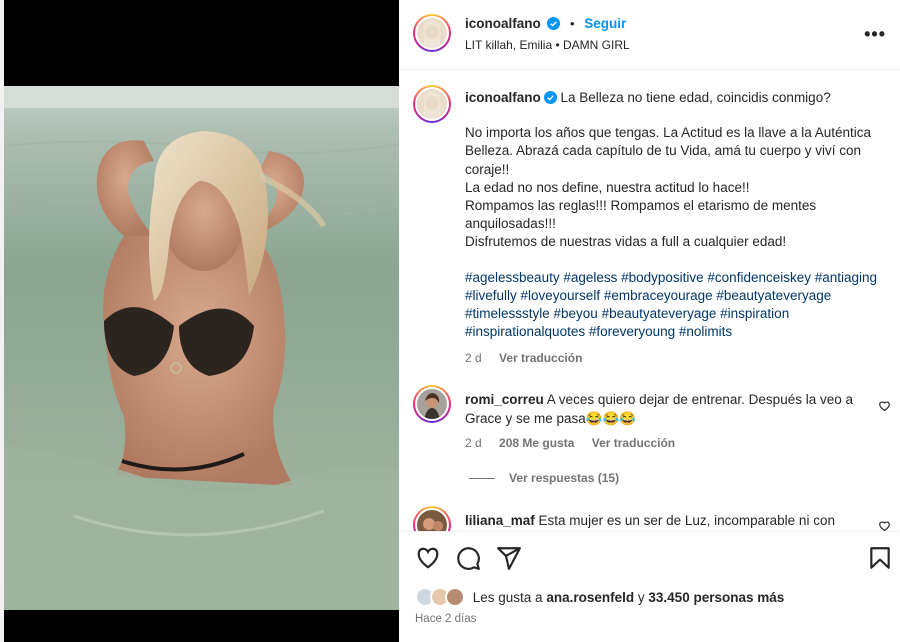  I want to click on likes-connector: y, so click(641, 597).